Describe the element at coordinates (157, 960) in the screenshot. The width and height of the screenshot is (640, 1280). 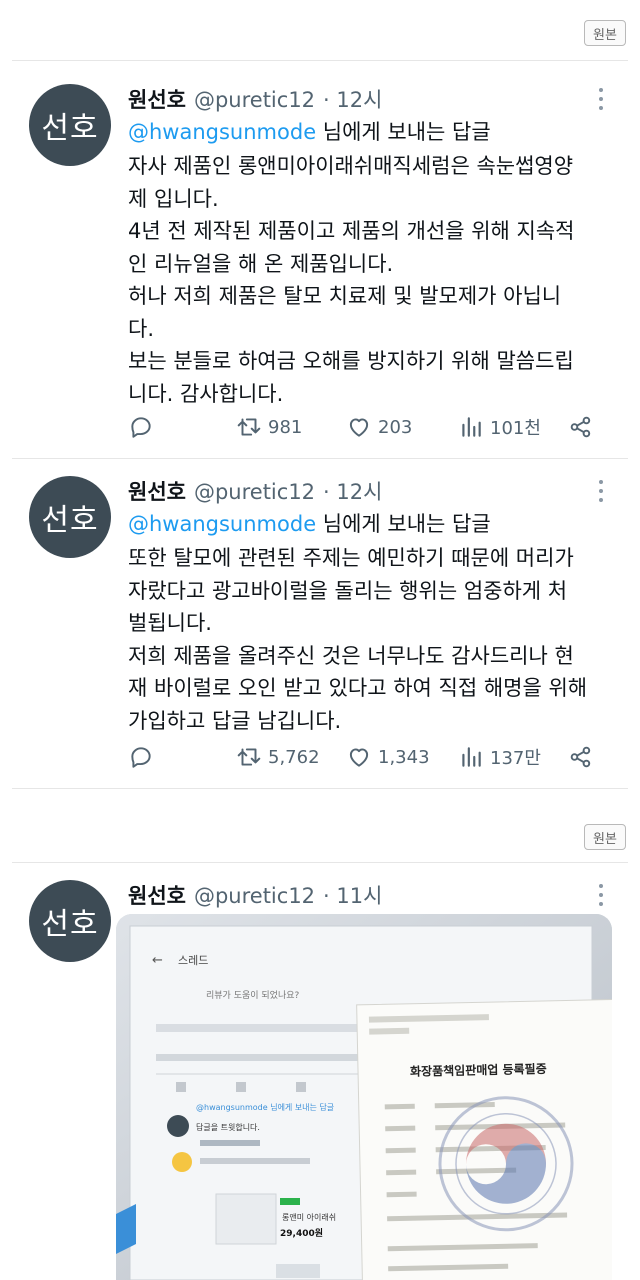
I see `back-arrow-icon: ←` at that location.